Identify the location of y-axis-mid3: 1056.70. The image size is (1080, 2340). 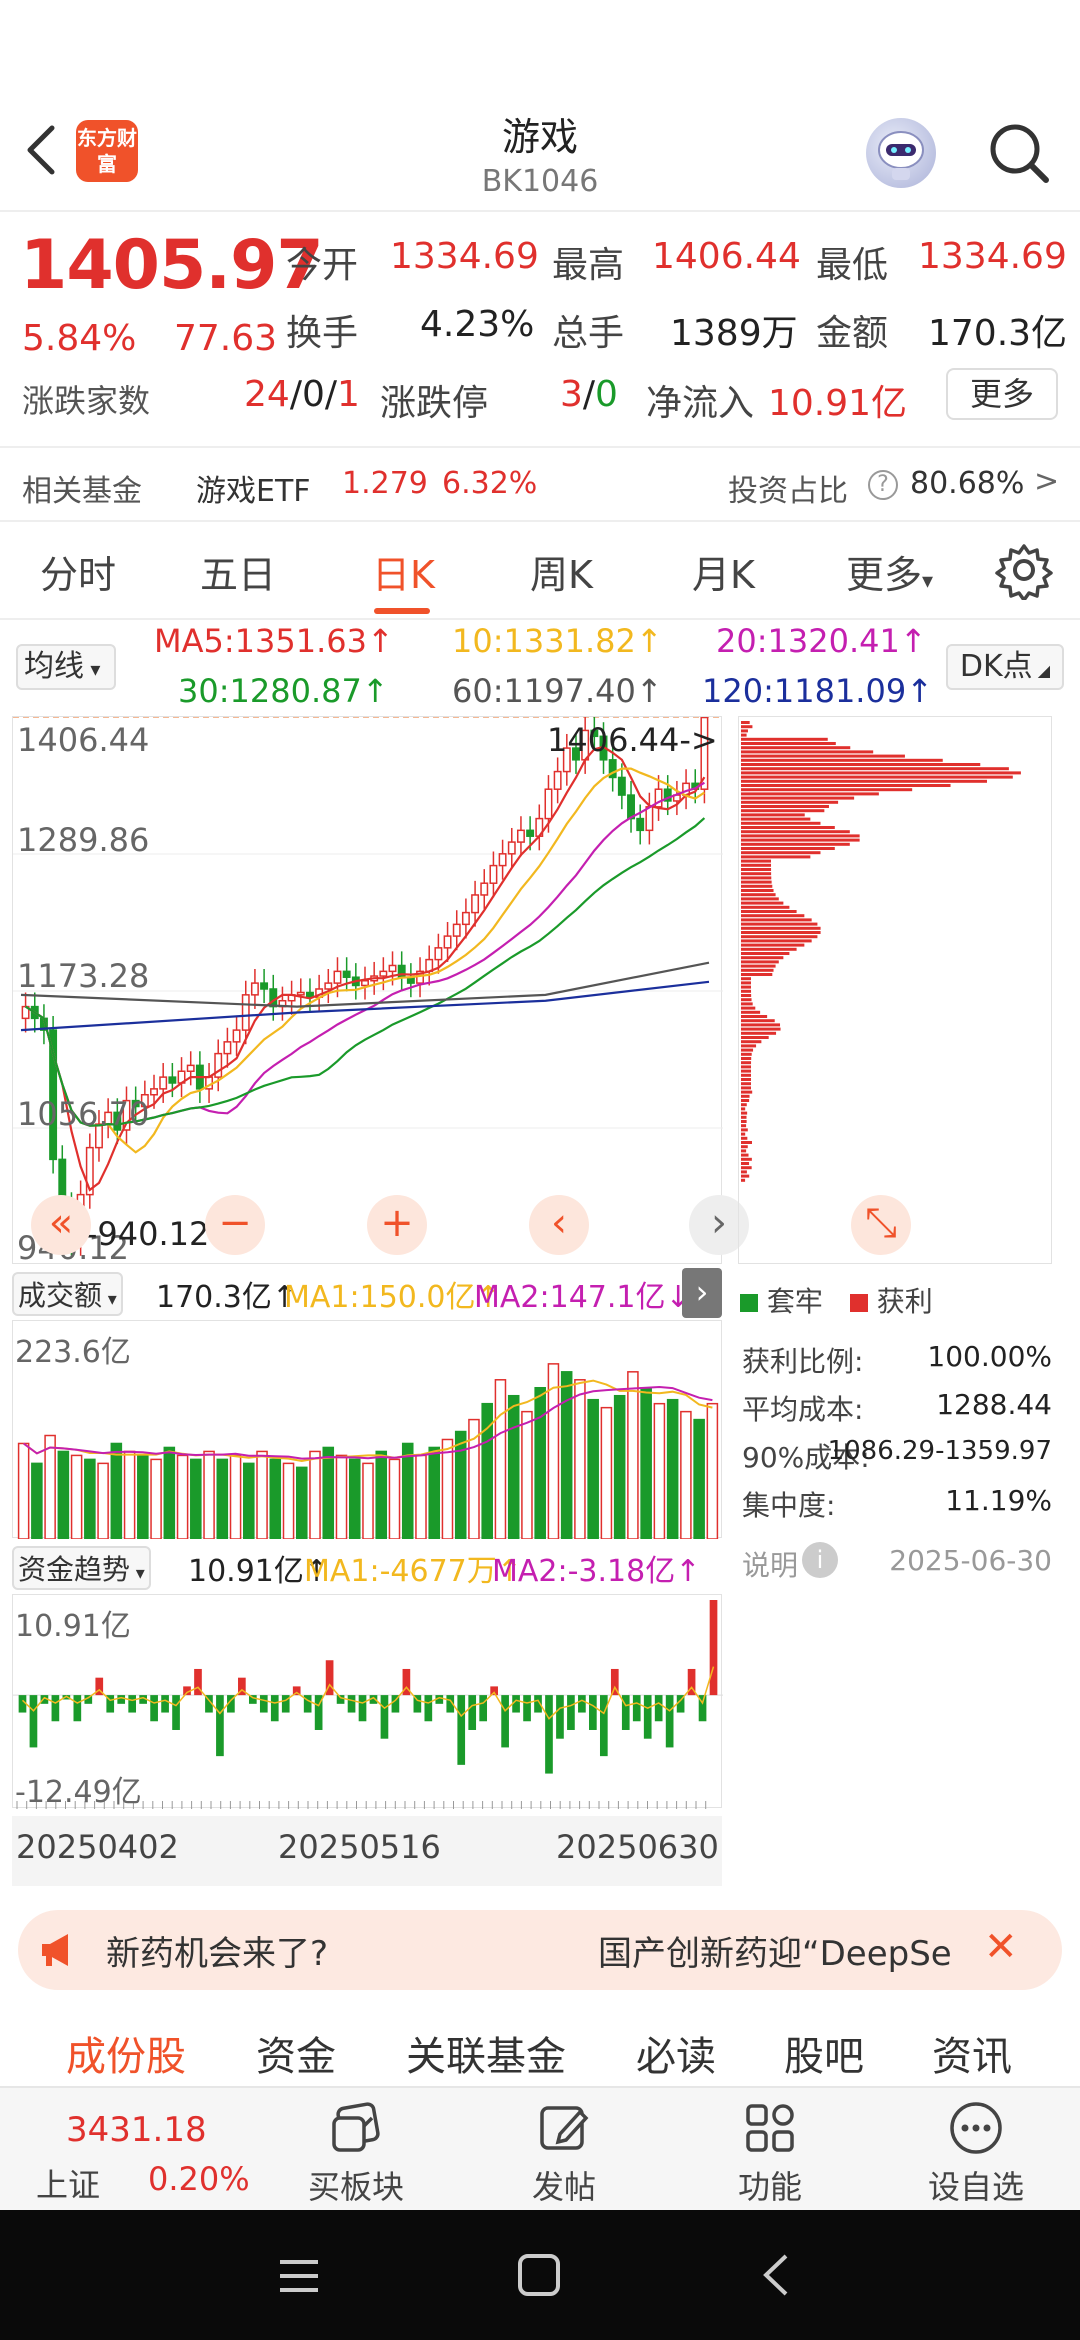
(83, 1114).